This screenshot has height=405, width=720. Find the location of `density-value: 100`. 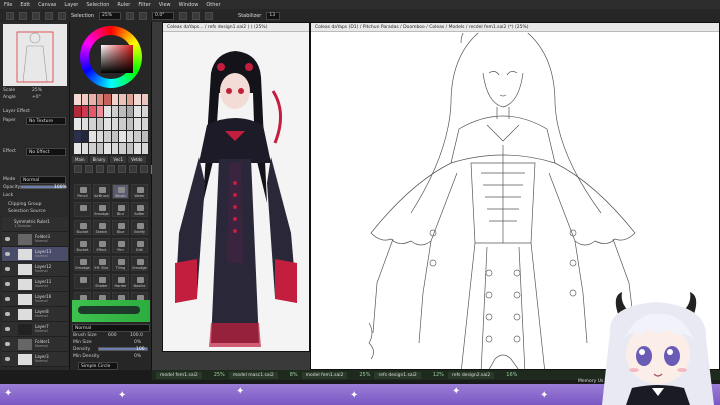

density-value: 100 is located at coordinates (140, 349).